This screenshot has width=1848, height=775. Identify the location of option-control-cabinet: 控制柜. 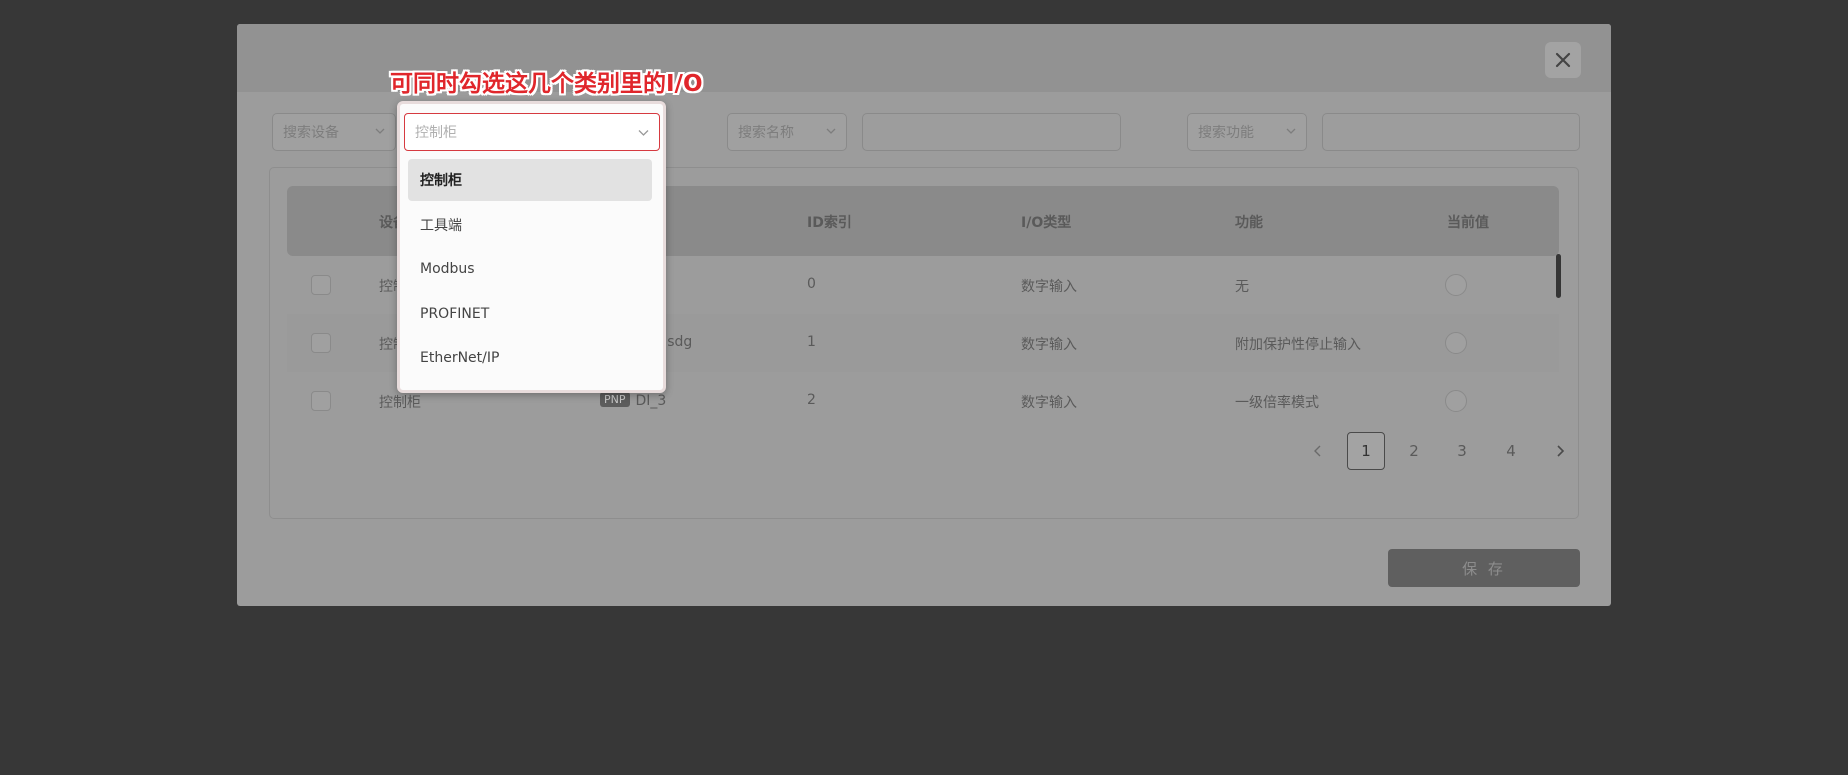
(530, 180).